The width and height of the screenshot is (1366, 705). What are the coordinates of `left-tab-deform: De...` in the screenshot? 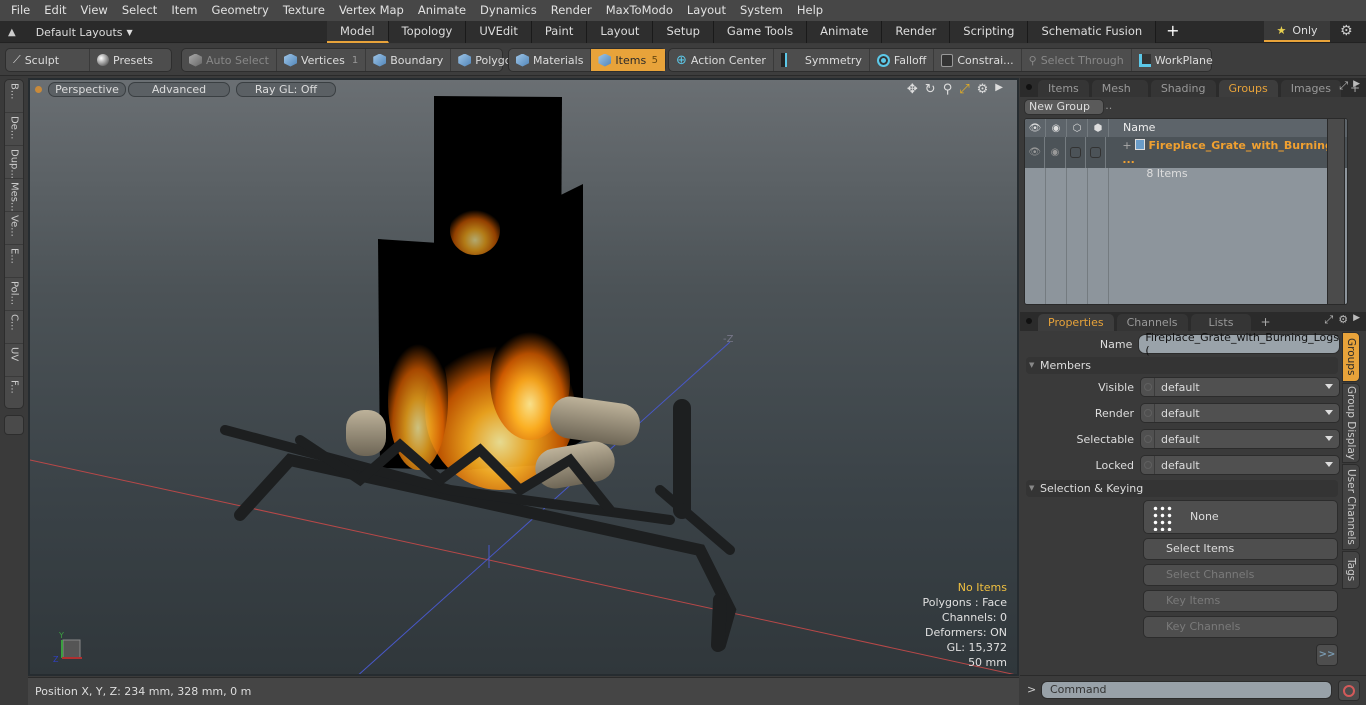 It's located at (14, 129).